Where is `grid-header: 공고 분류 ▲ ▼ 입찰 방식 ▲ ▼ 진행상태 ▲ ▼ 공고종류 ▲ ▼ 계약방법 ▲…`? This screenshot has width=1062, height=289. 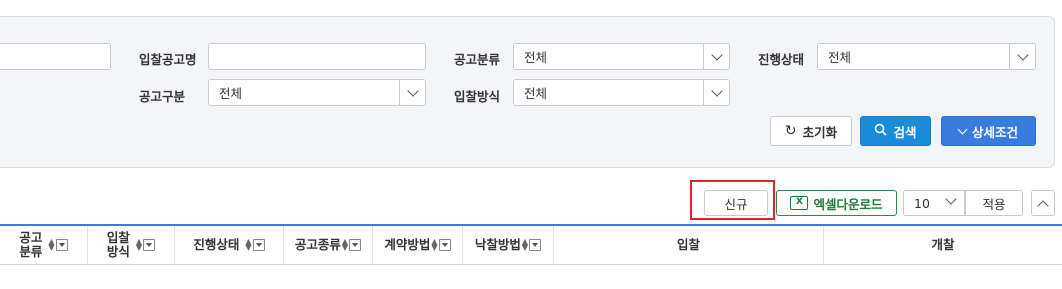
grid-header: 공고 분류 ▲ ▼ 입찰 방식 ▲ ▼ 진행상태 ▲ ▼ 공고종류 ▲ ▼ 계약방법 ▲… is located at coordinates (531, 244).